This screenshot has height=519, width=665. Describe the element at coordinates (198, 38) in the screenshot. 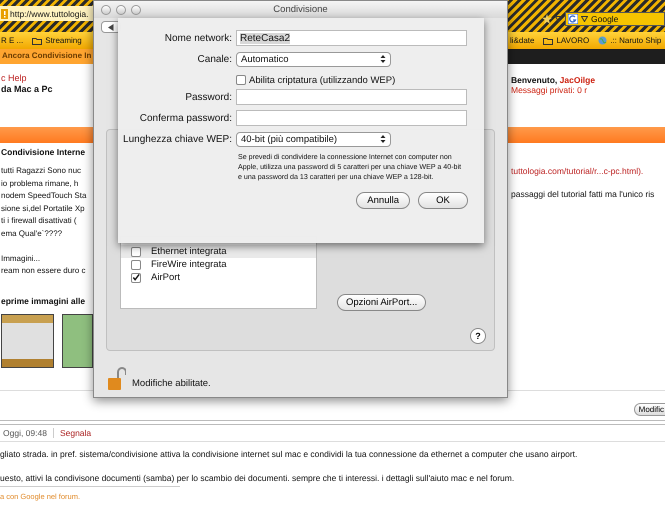

I see `field-label: Nome network:` at that location.